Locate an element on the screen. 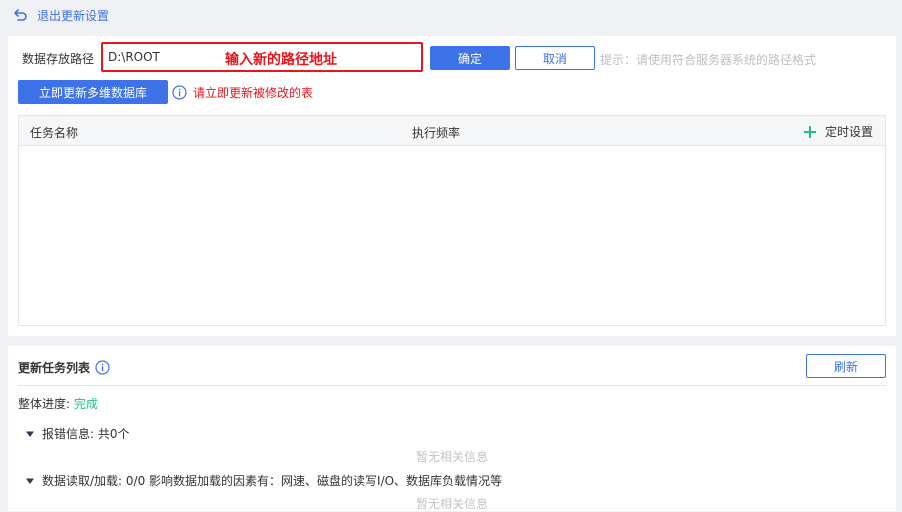  update-warning-text: 请立即更新被修改的表 is located at coordinates (253, 93).